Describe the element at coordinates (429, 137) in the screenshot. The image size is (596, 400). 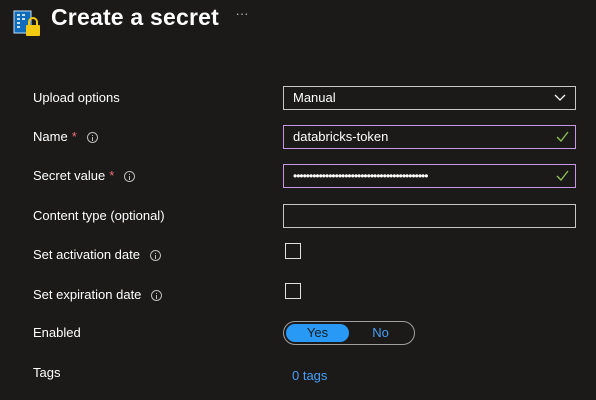
I see `name-input: databricks-token` at that location.